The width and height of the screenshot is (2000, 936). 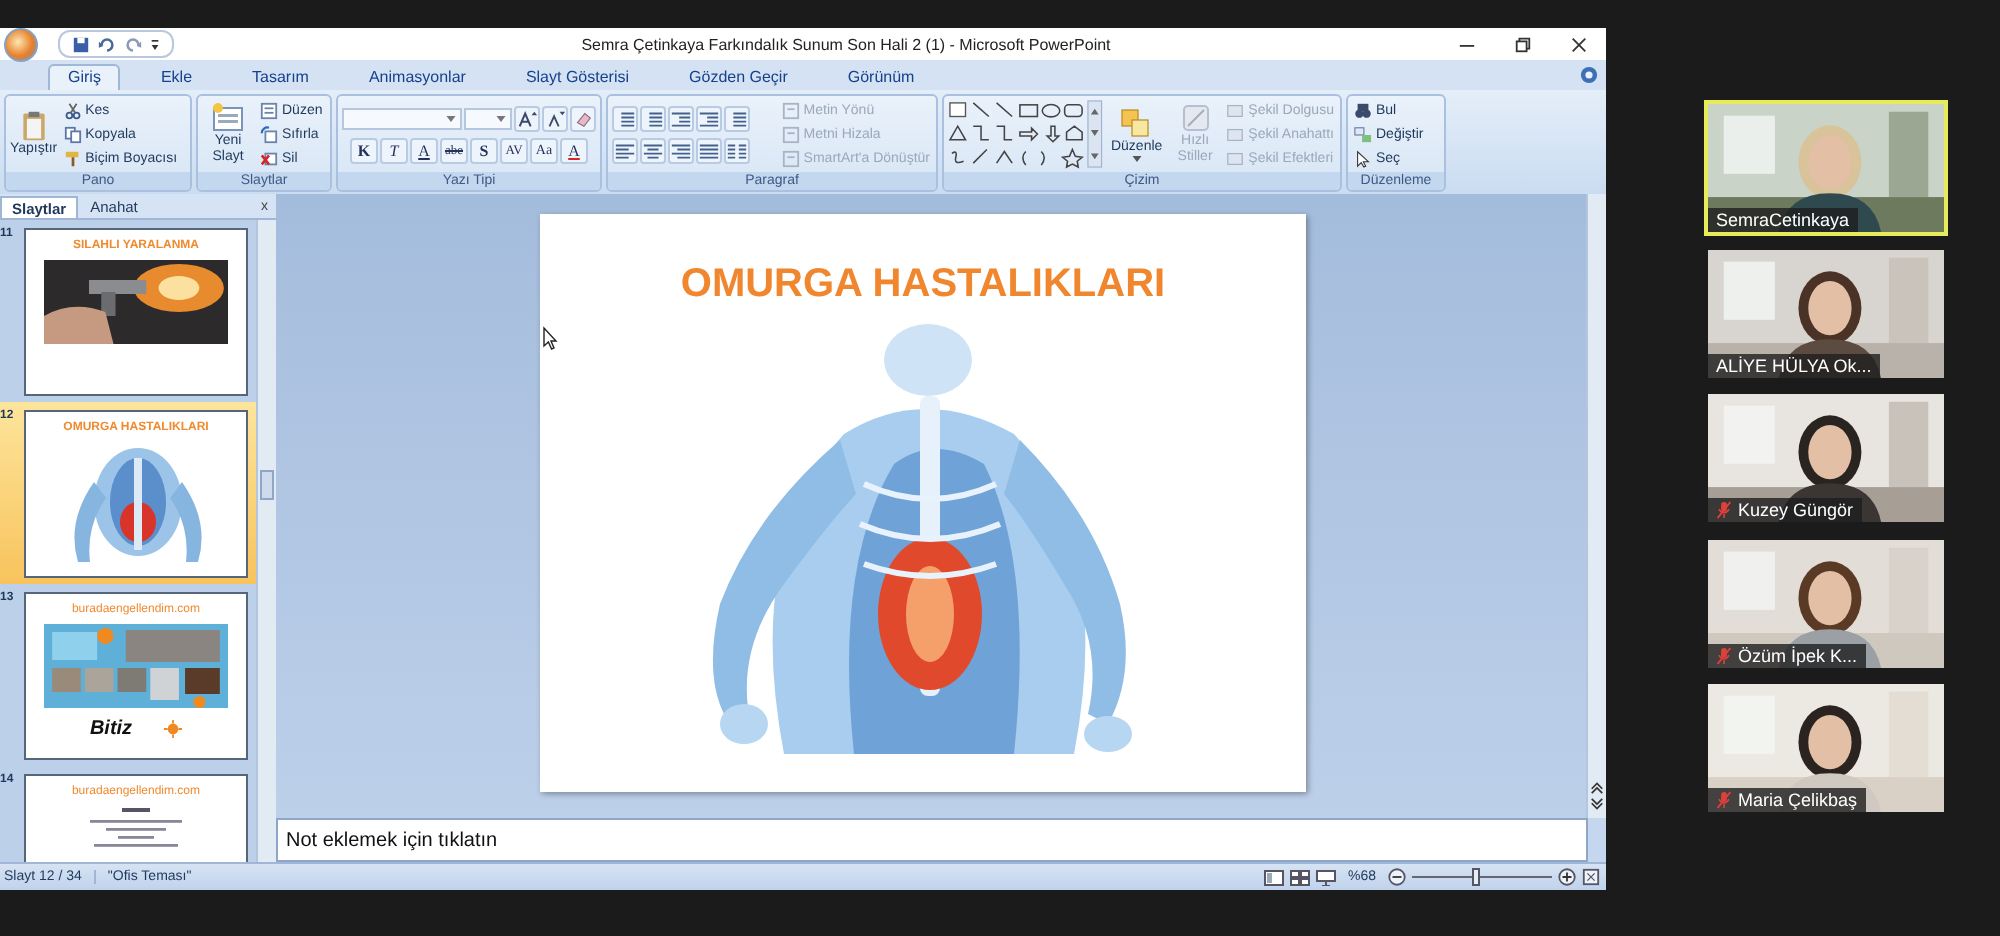 I want to click on customize-caret-icon, so click(x=155, y=44).